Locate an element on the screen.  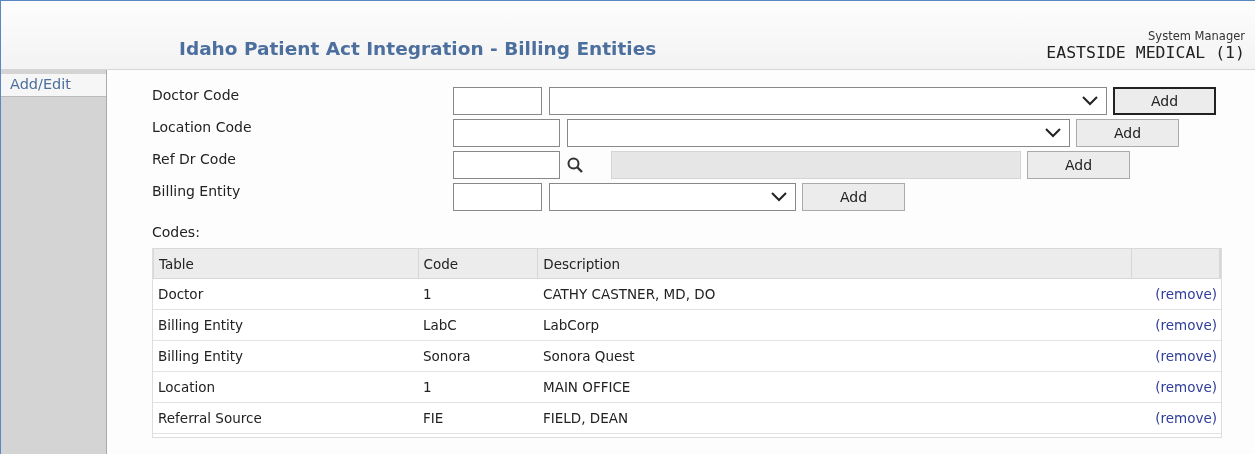
field-label: Billing Entity is located at coordinates (197, 191).